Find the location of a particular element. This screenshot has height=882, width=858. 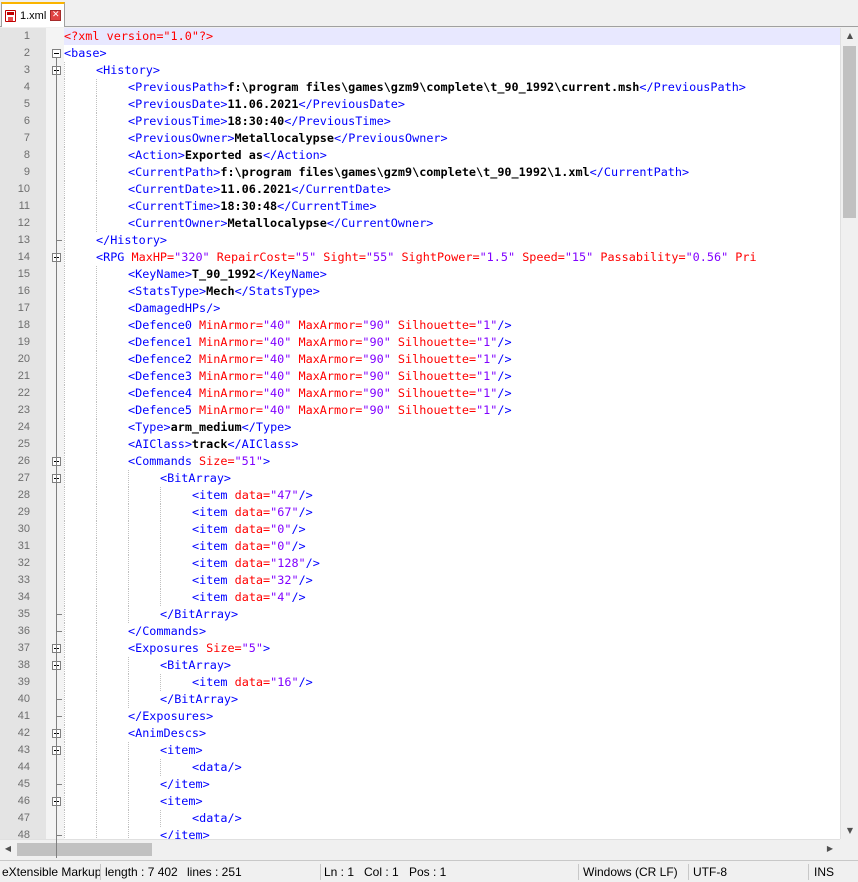

token-tag: <AIClass> is located at coordinates (160, 444).